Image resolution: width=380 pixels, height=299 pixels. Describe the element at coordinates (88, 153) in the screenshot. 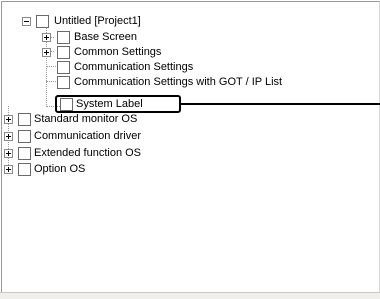

I see `tree-node-label: Extended function OS` at that location.